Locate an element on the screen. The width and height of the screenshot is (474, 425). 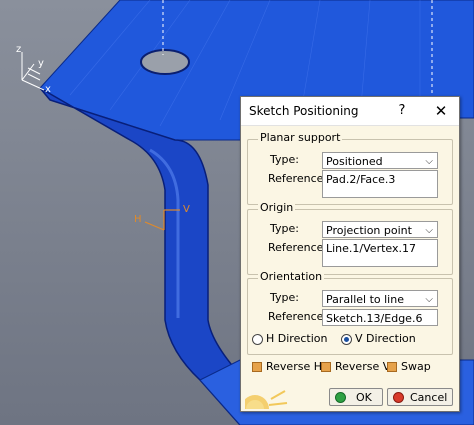
cancel-icon is located at coordinates (398, 397).